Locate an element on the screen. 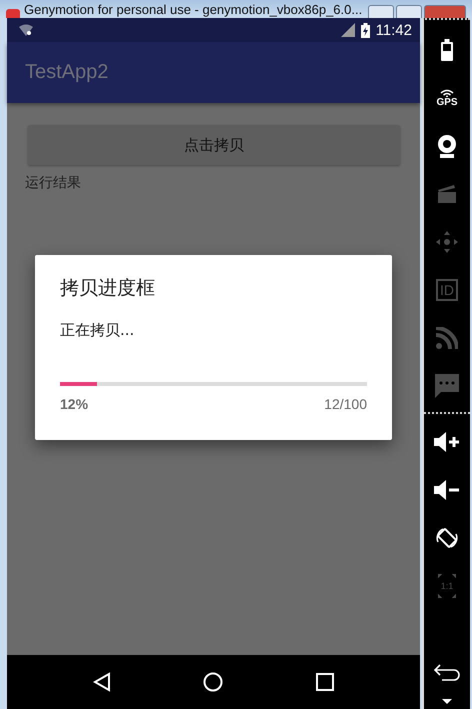 The image size is (472, 709). home-icon is located at coordinates (213, 682).